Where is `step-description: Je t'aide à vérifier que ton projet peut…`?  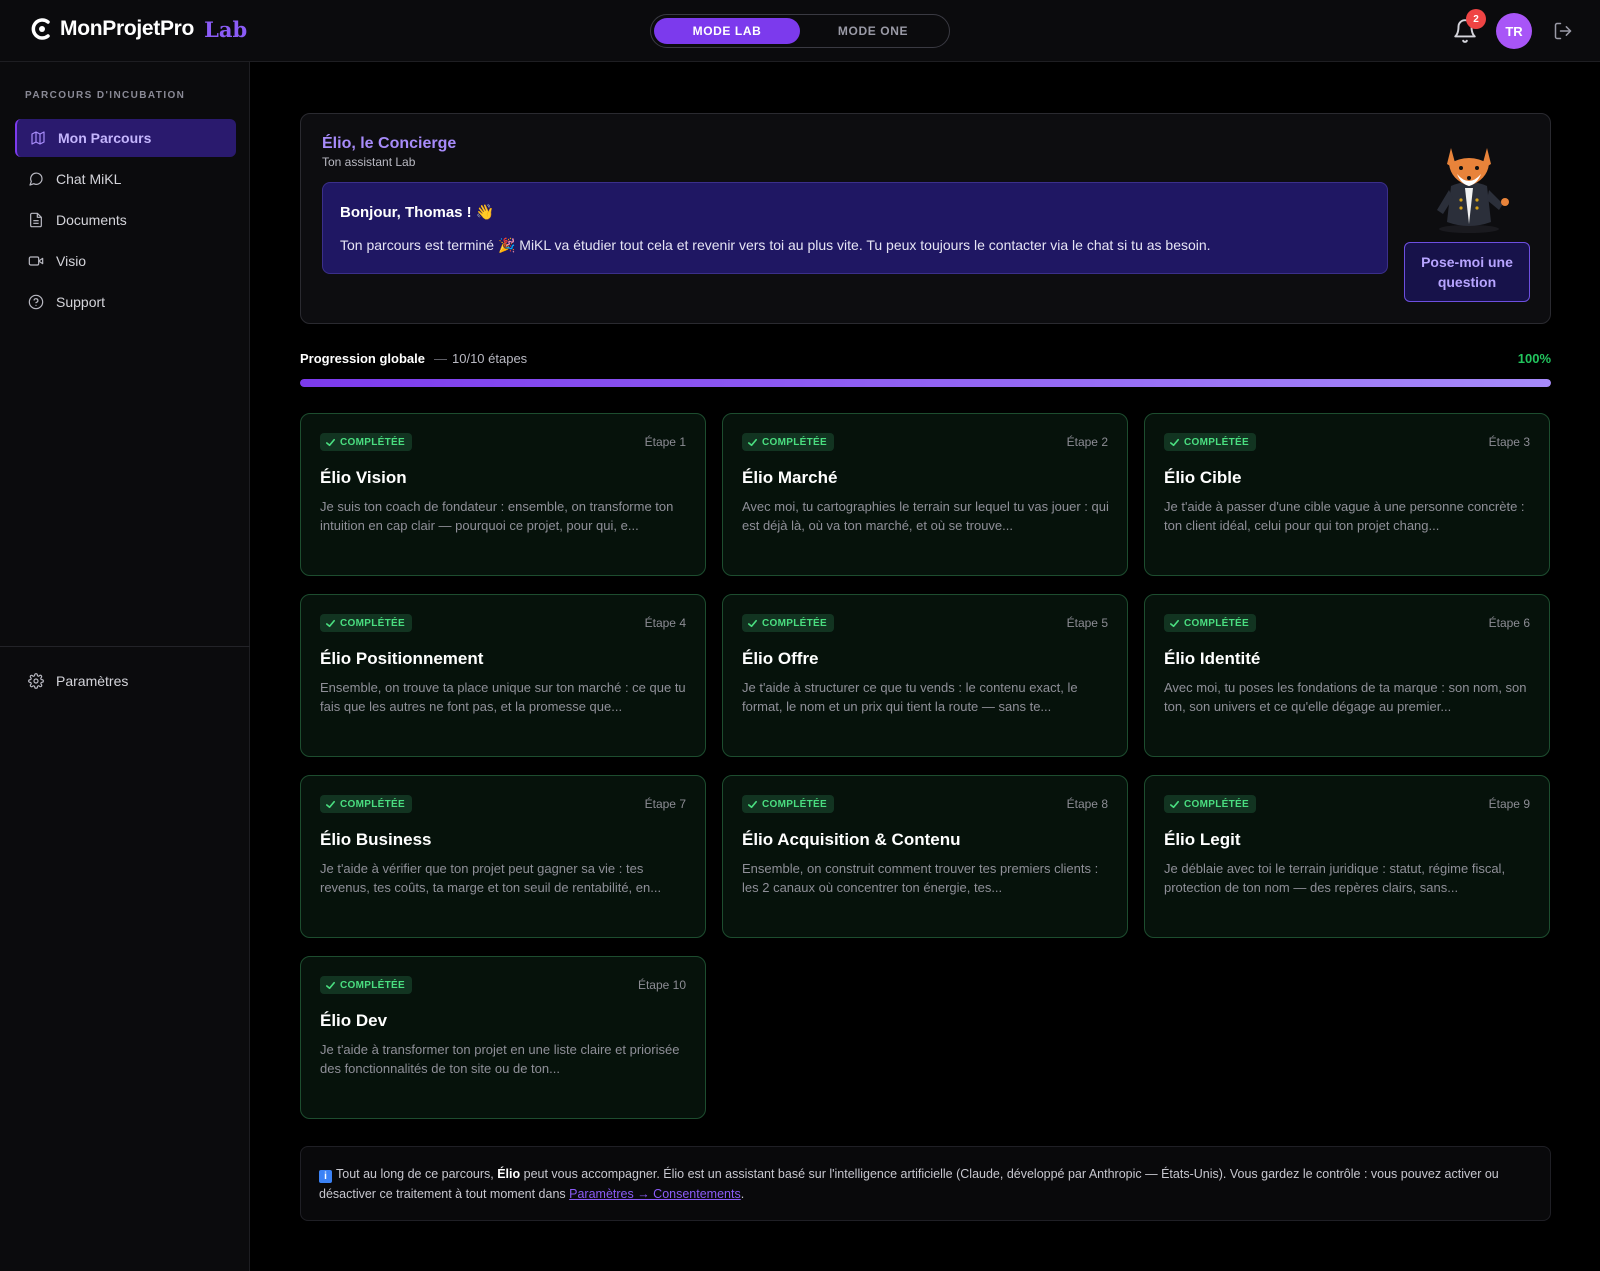
step-description: Je t'aide à vérifier que ton projet peut… is located at coordinates (491, 878).